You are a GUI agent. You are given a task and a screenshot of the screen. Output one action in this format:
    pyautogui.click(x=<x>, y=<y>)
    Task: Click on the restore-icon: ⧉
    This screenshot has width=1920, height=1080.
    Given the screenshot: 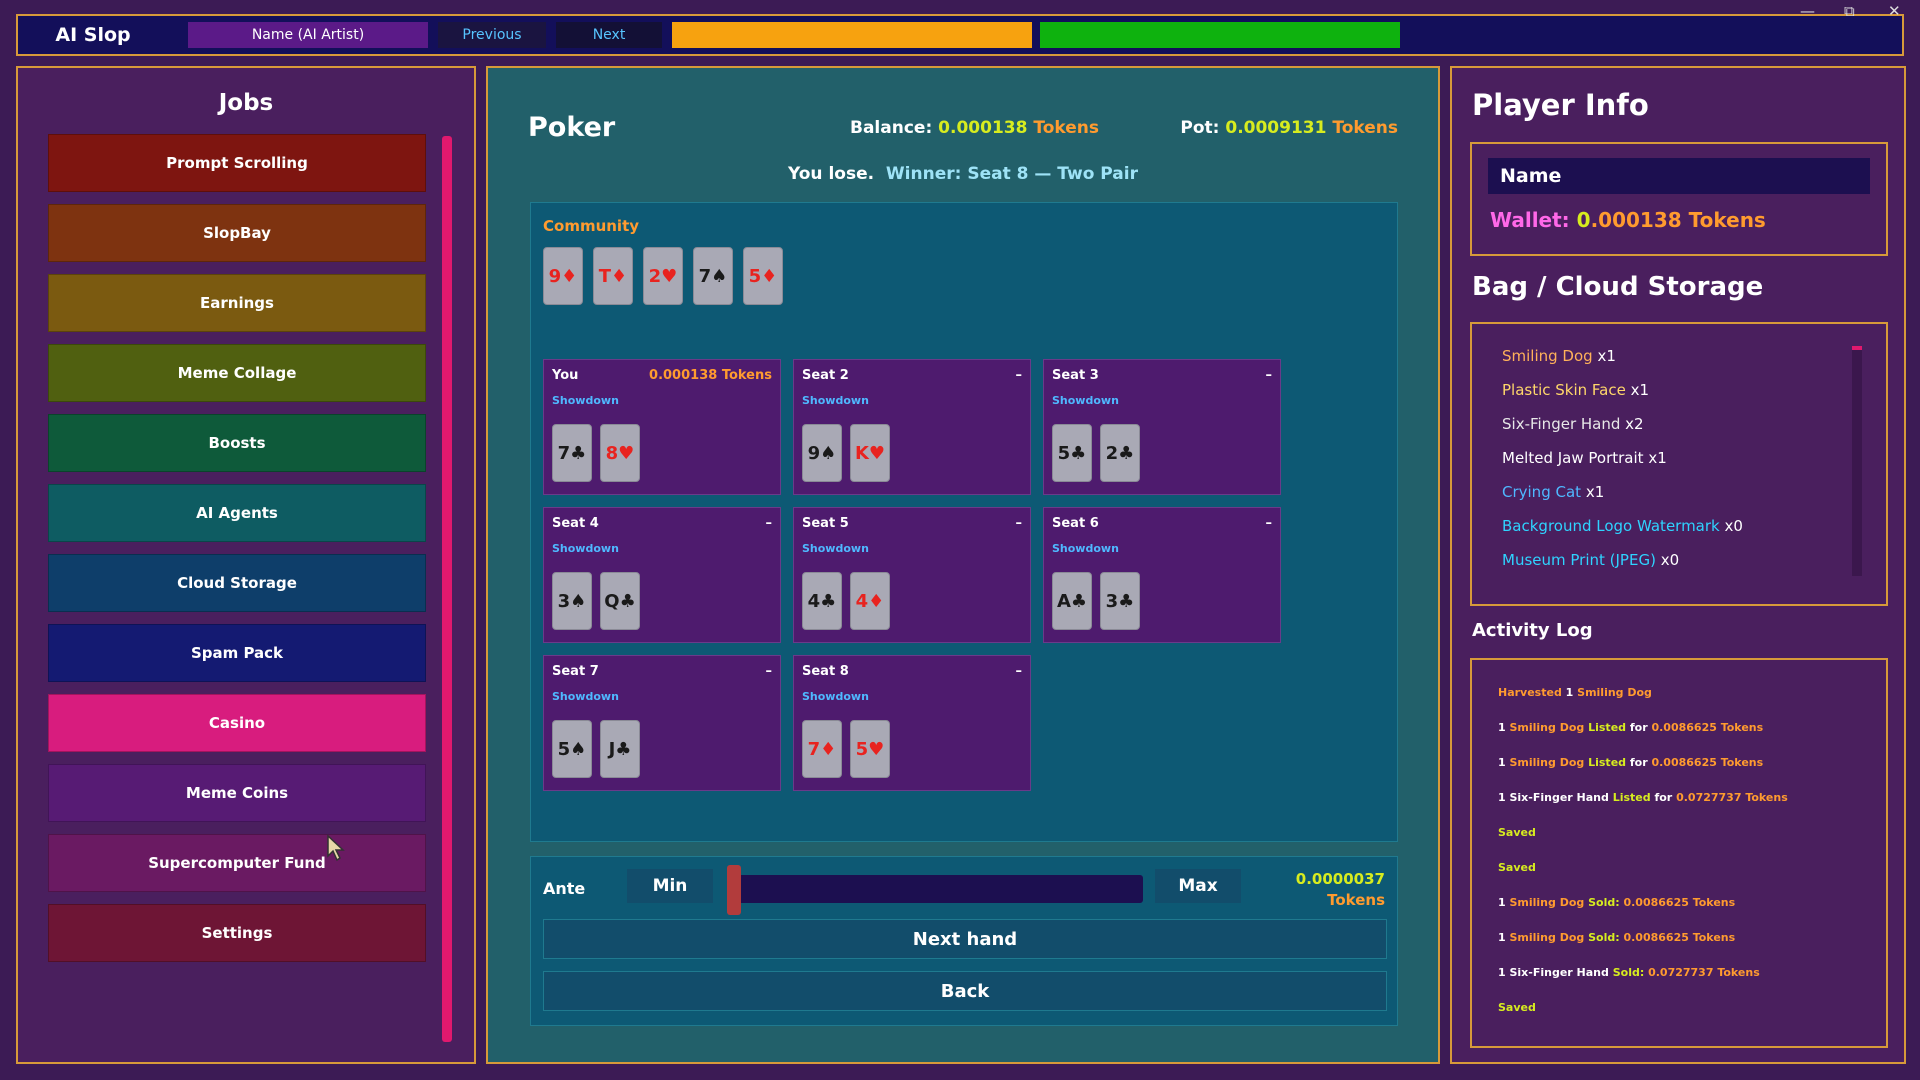 What is the action you would take?
    pyautogui.click(x=1849, y=11)
    